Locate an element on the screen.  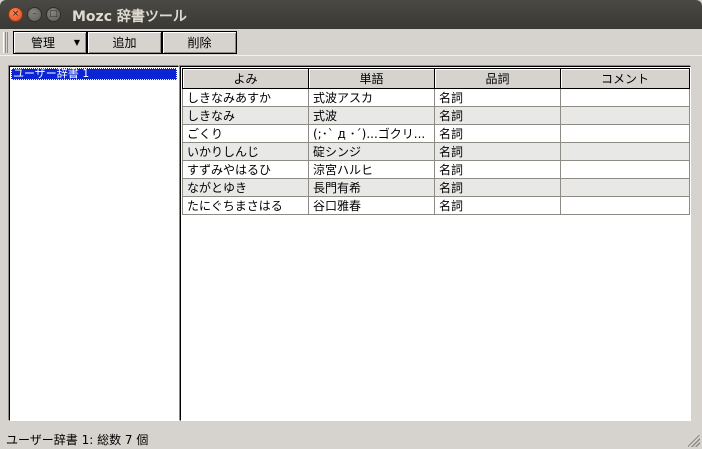
table-row: しきなみあすか 式波アスカ 名詞 is located at coordinates (436, 97).